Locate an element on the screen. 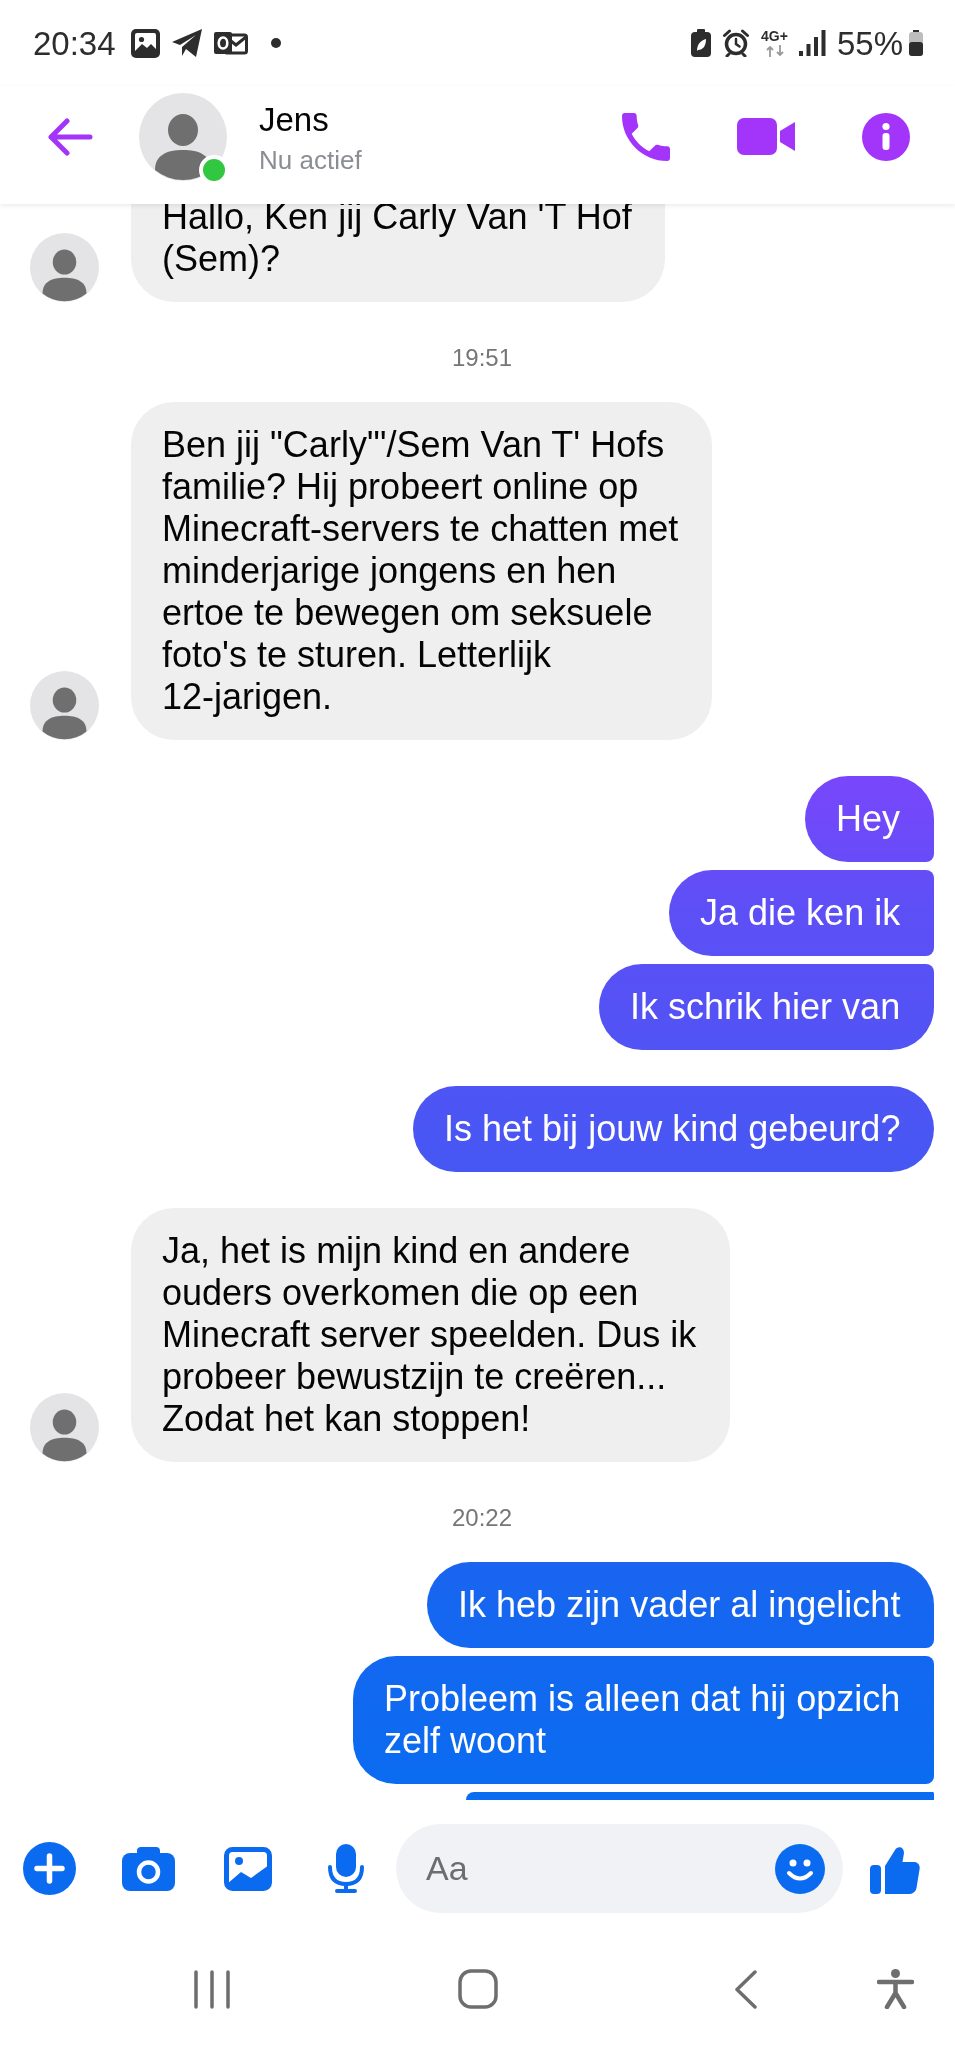 The image size is (955, 2048). plus-icon is located at coordinates (49, 1868).